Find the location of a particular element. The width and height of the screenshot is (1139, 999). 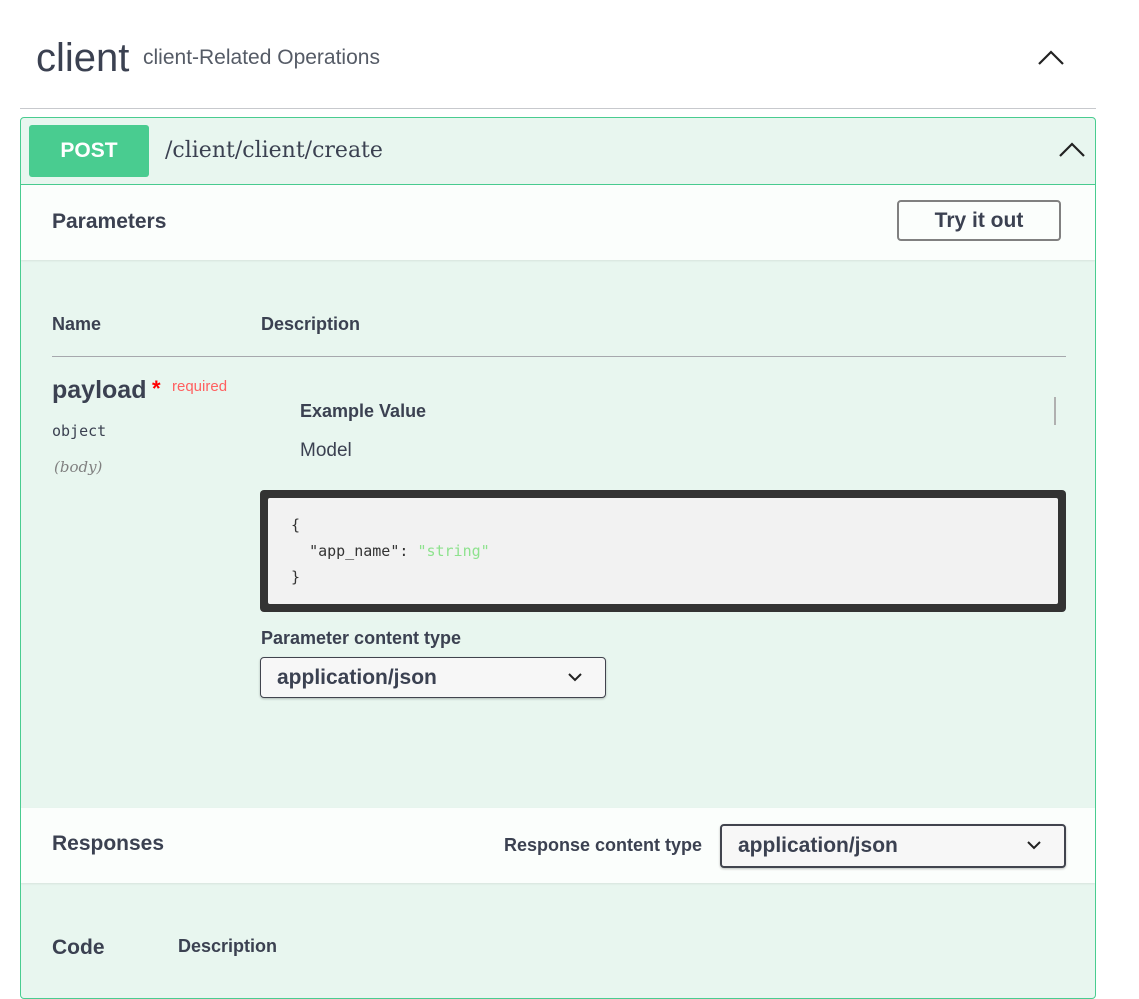

parameters-header: Parameters Try it out is located at coordinates (558, 222).